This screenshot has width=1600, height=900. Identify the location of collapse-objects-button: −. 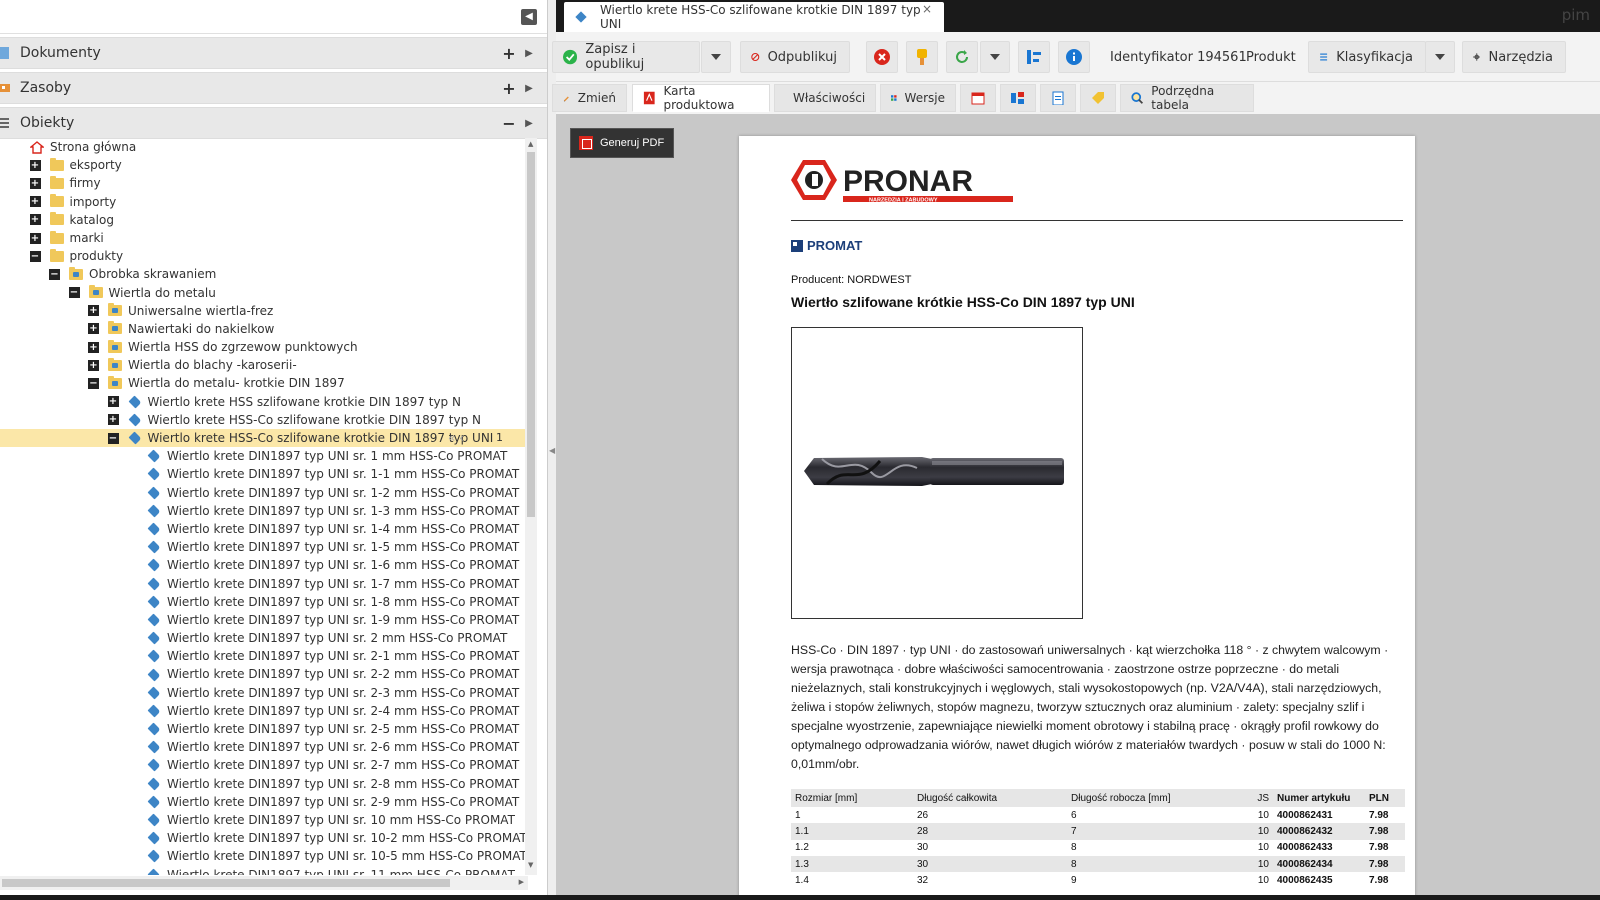
(509, 123).